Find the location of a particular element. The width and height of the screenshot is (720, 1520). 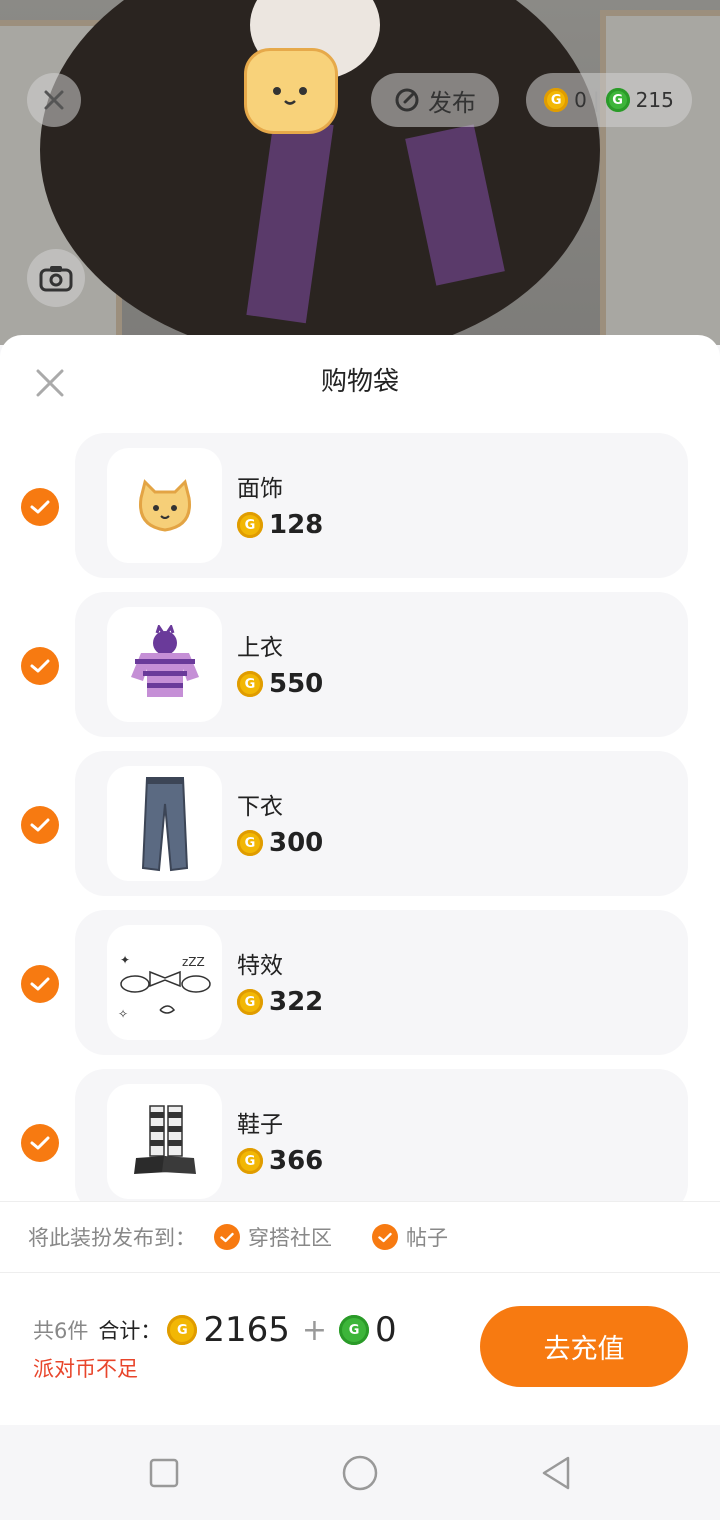

share-option-label: 帖子 is located at coordinates (427, 1238).